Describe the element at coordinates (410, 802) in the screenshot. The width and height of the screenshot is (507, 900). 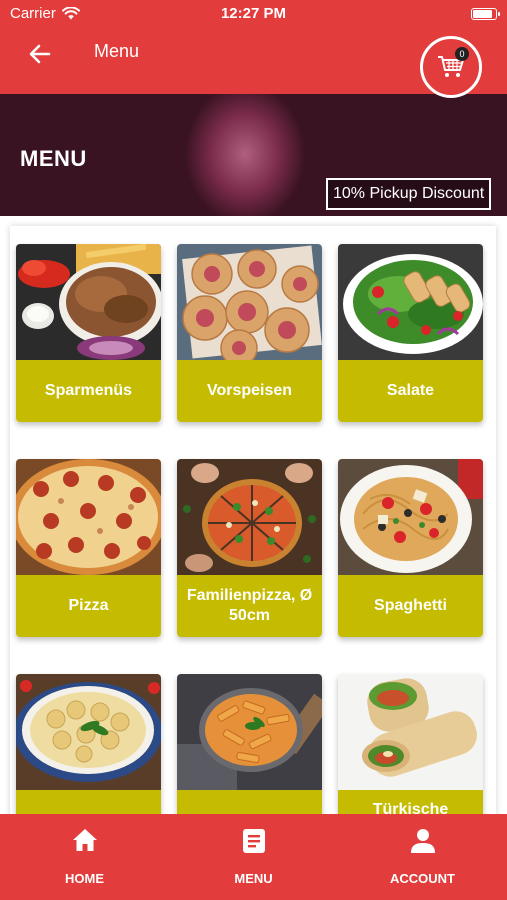
I see `category-label: Türkische` at that location.